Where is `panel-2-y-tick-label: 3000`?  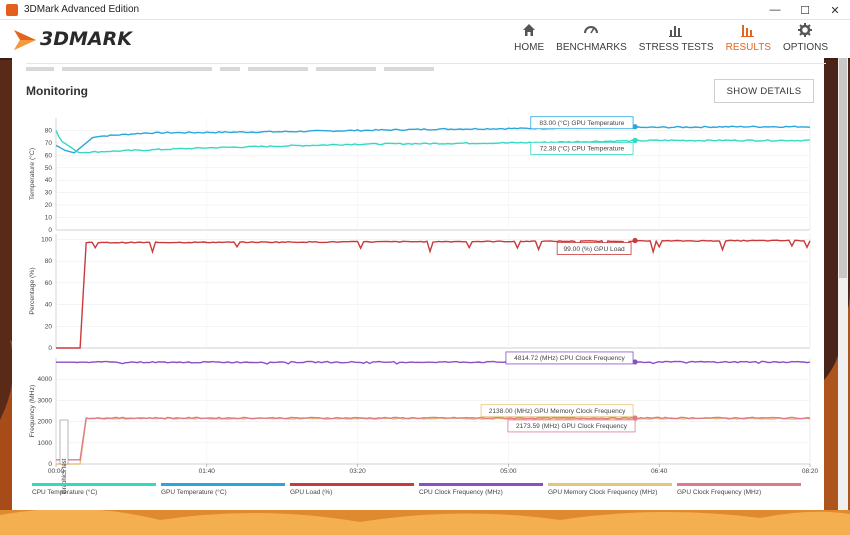 panel-2-y-tick-label: 3000 is located at coordinates (45, 400).